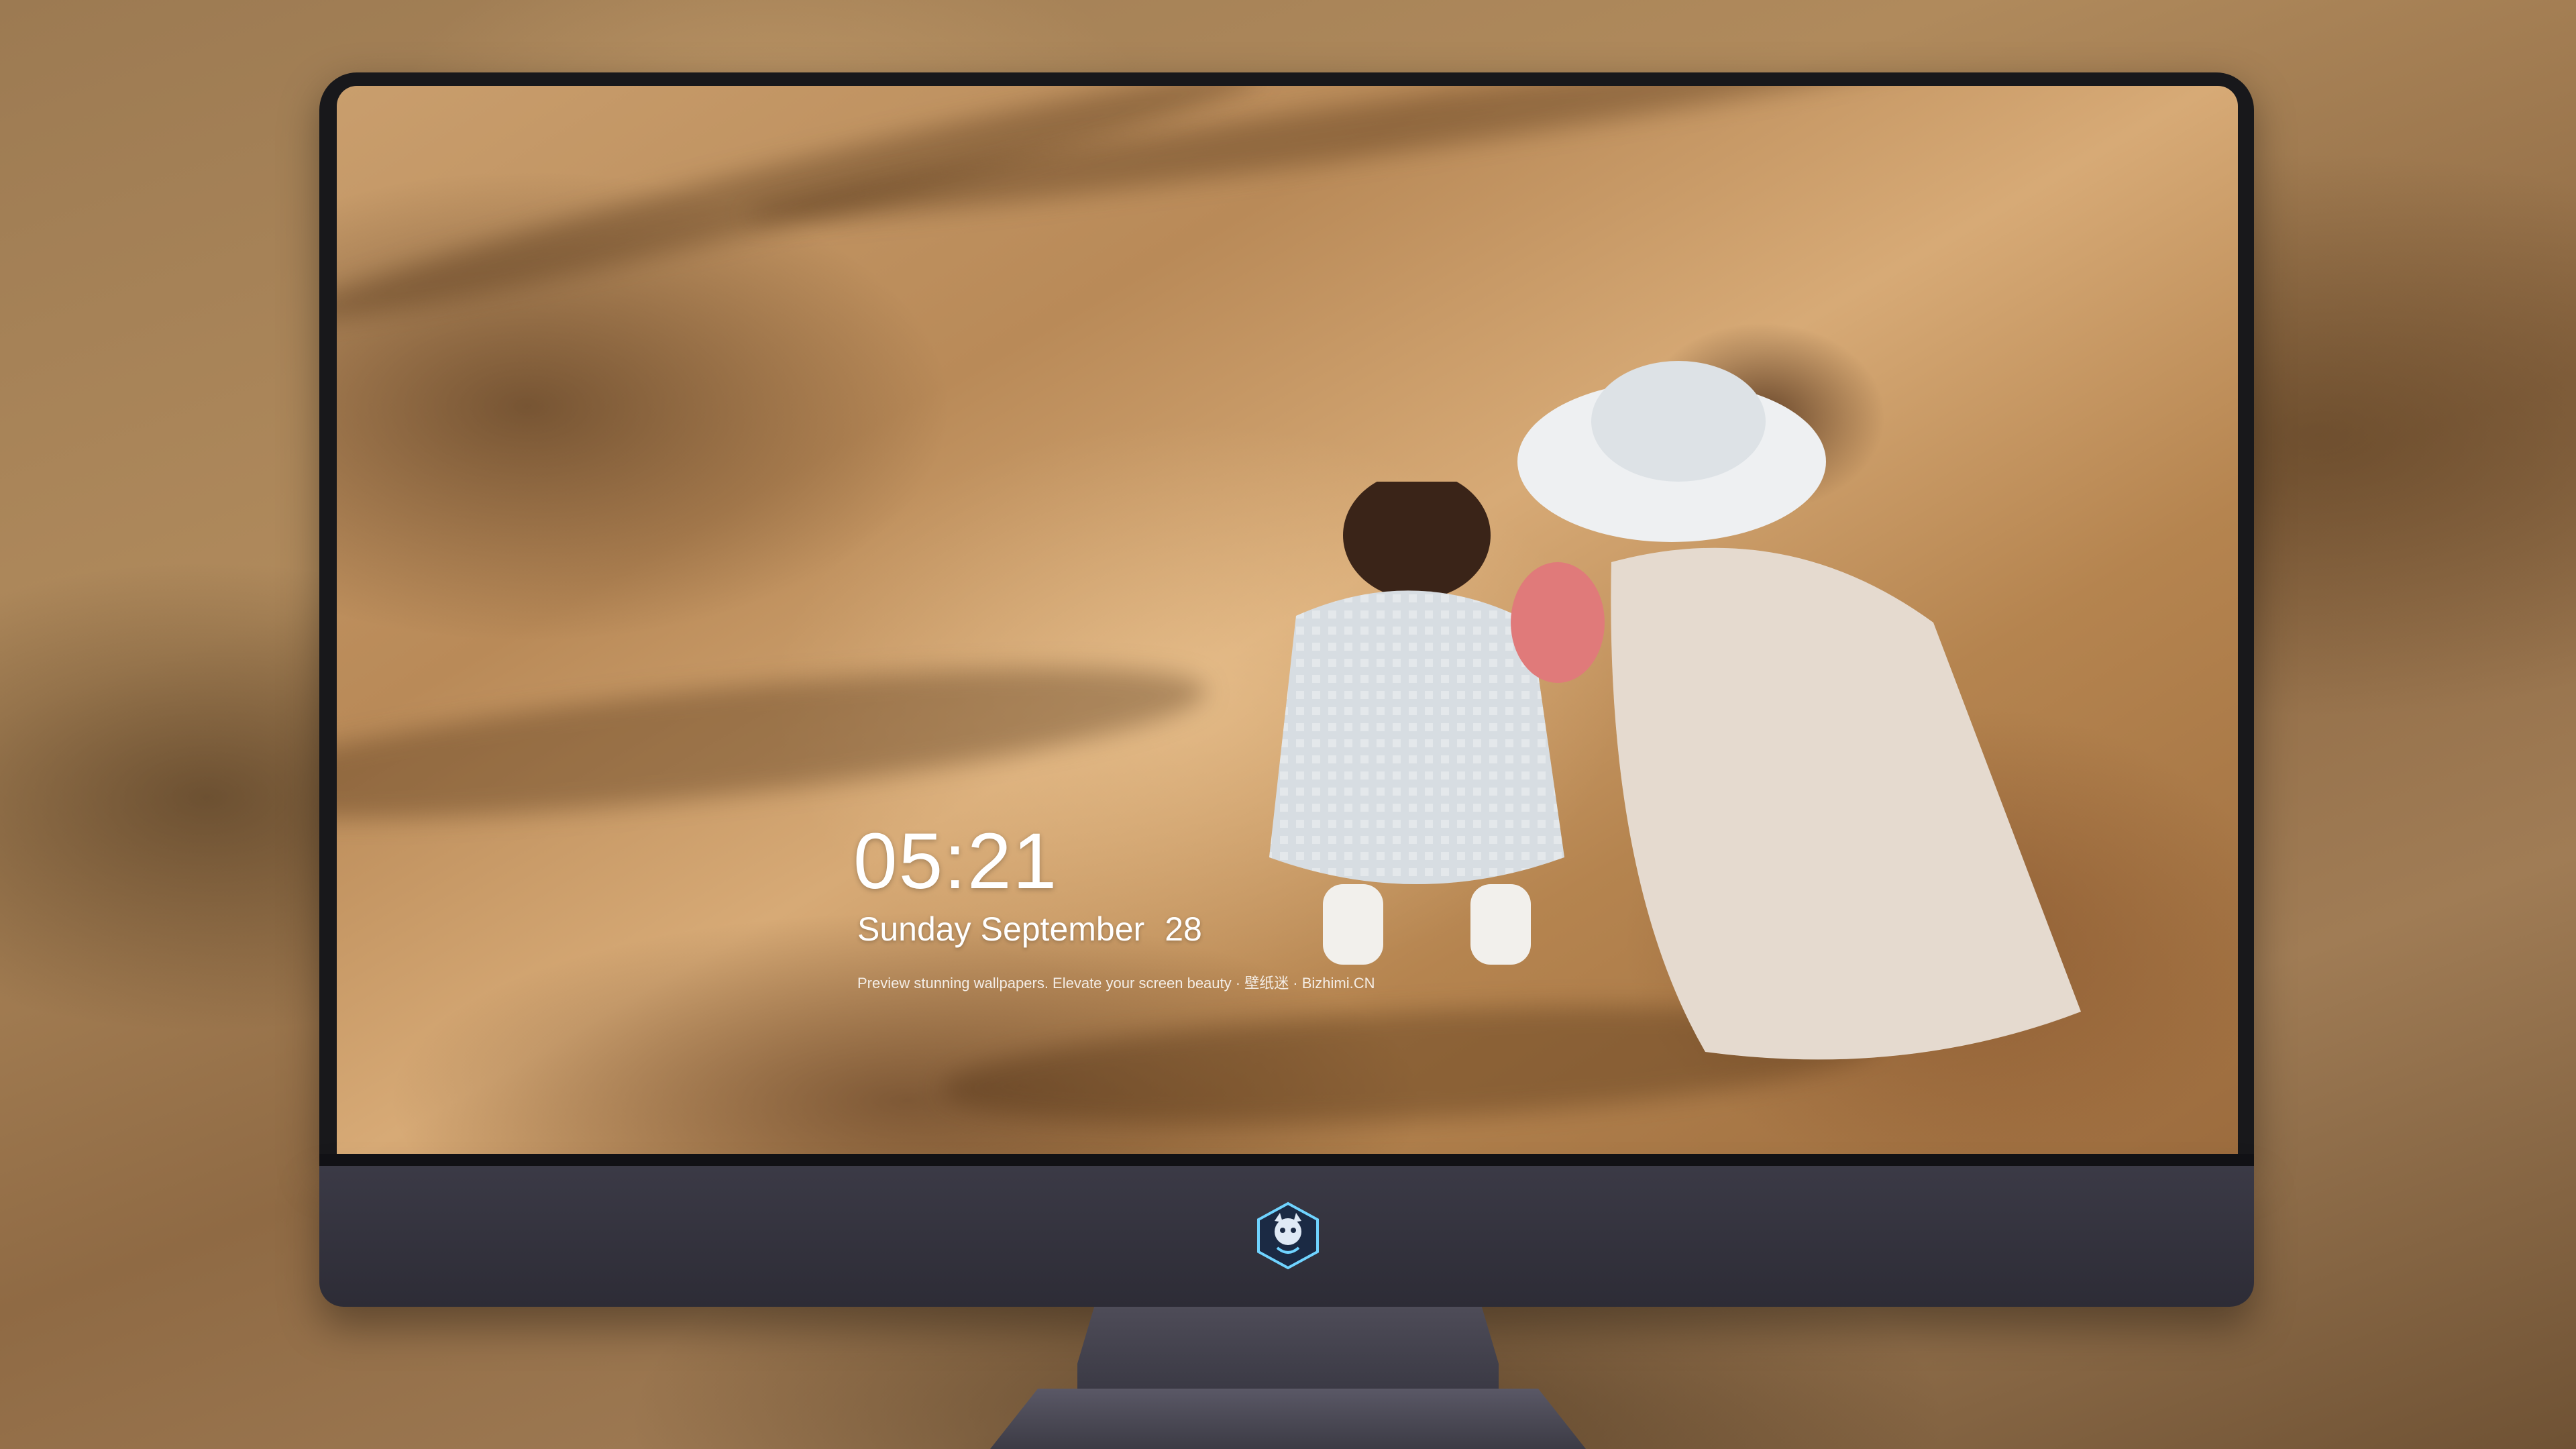  I want to click on date-day: 28, so click(1183, 929).